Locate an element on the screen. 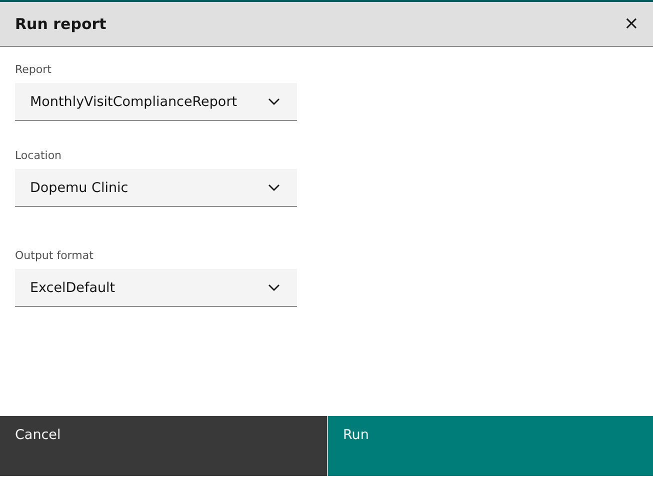  field-label: Output format is located at coordinates (54, 255).